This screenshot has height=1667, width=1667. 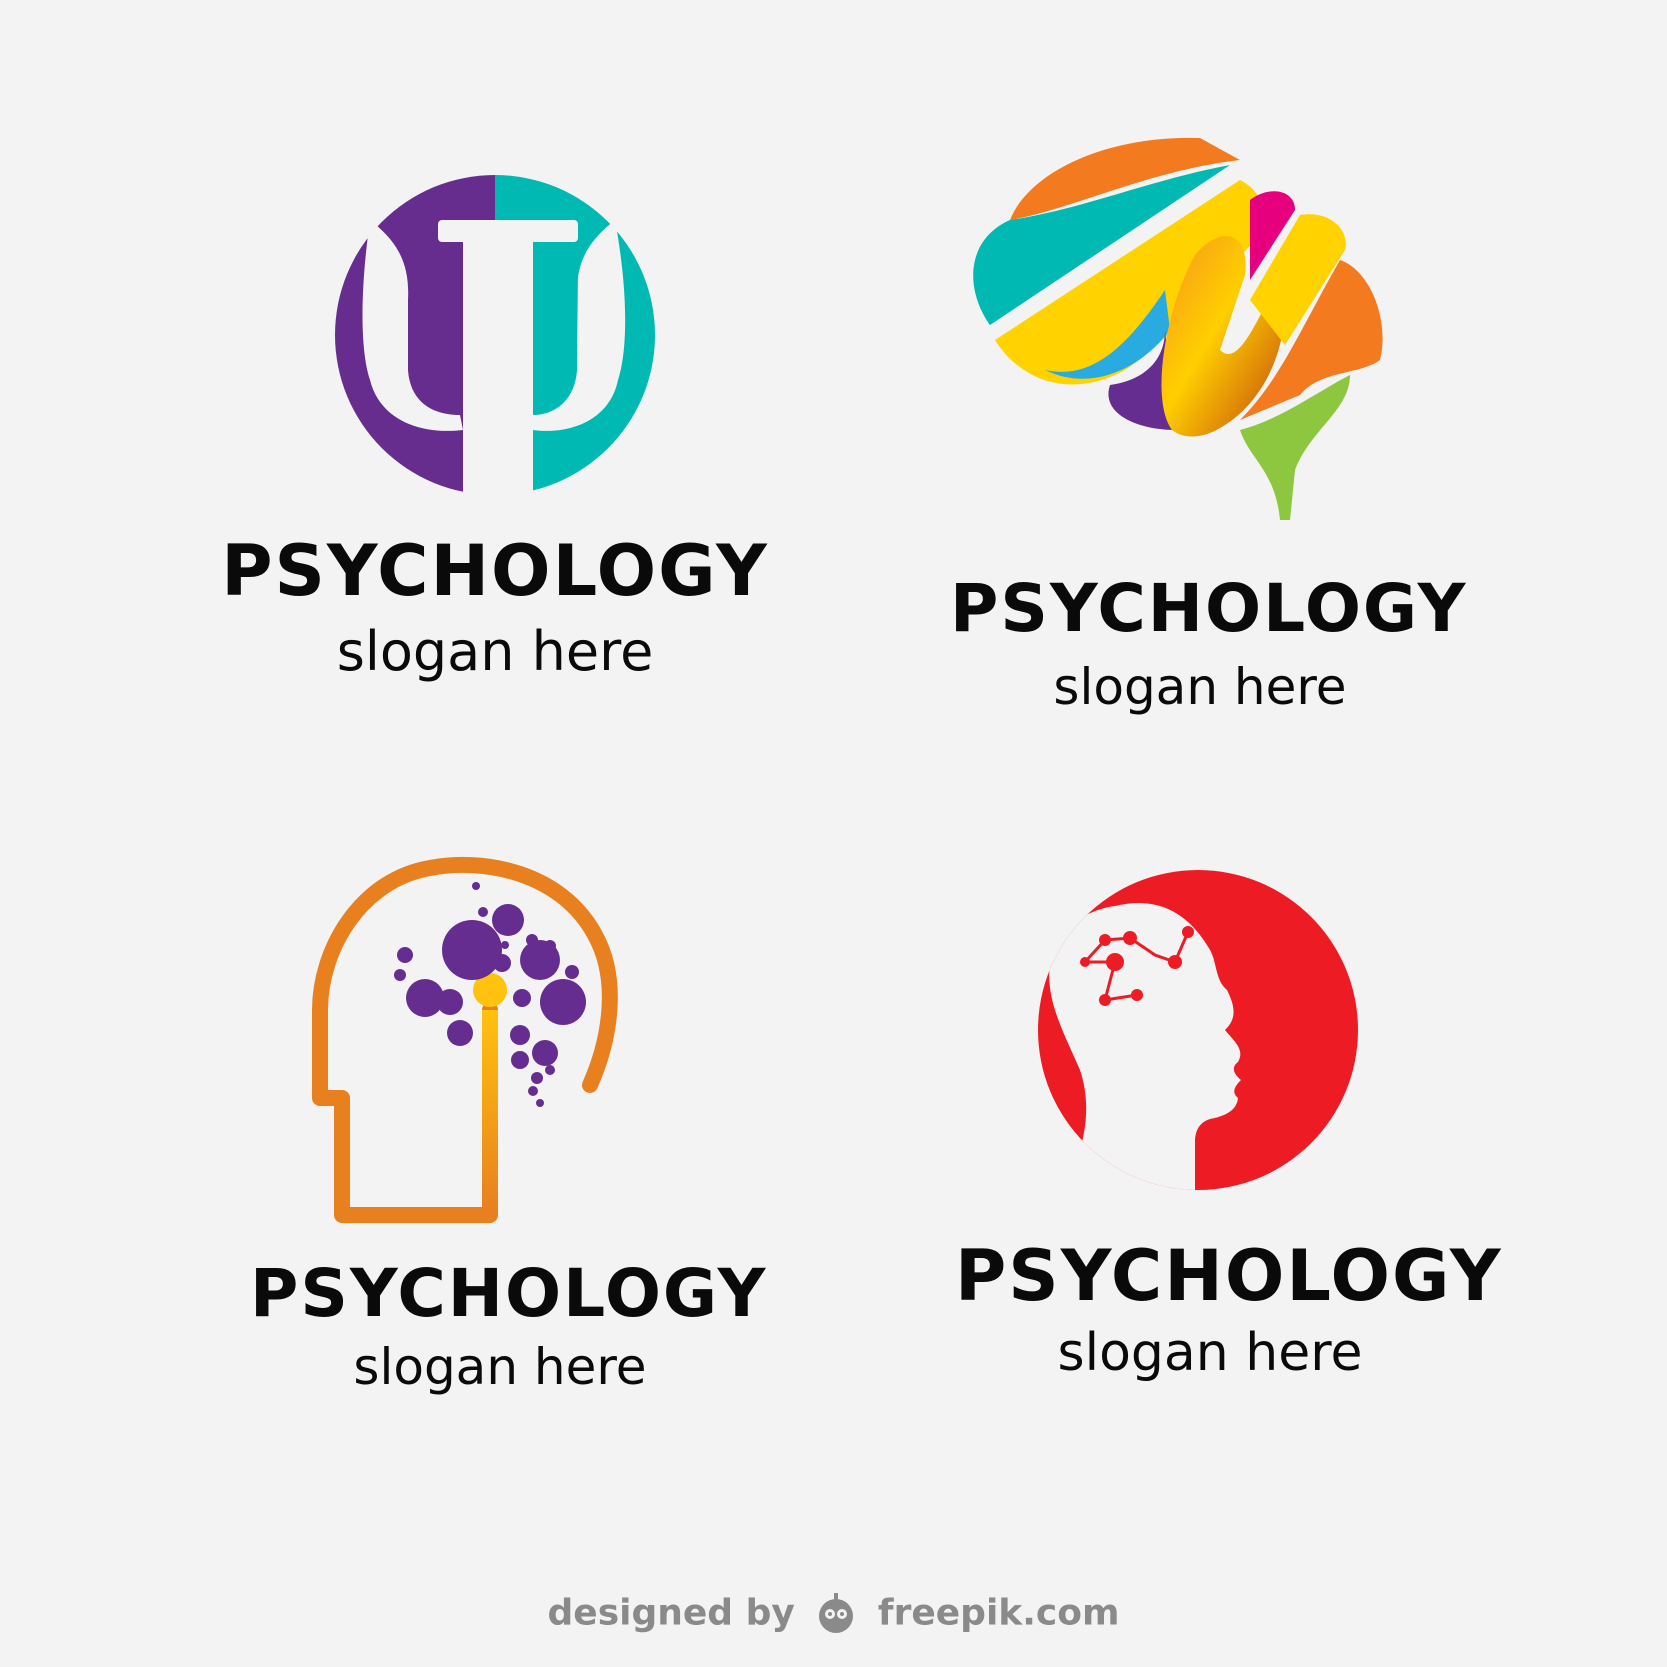 What do you see at coordinates (495, 347) in the screenshot?
I see `psi-symbol-icon` at bounding box center [495, 347].